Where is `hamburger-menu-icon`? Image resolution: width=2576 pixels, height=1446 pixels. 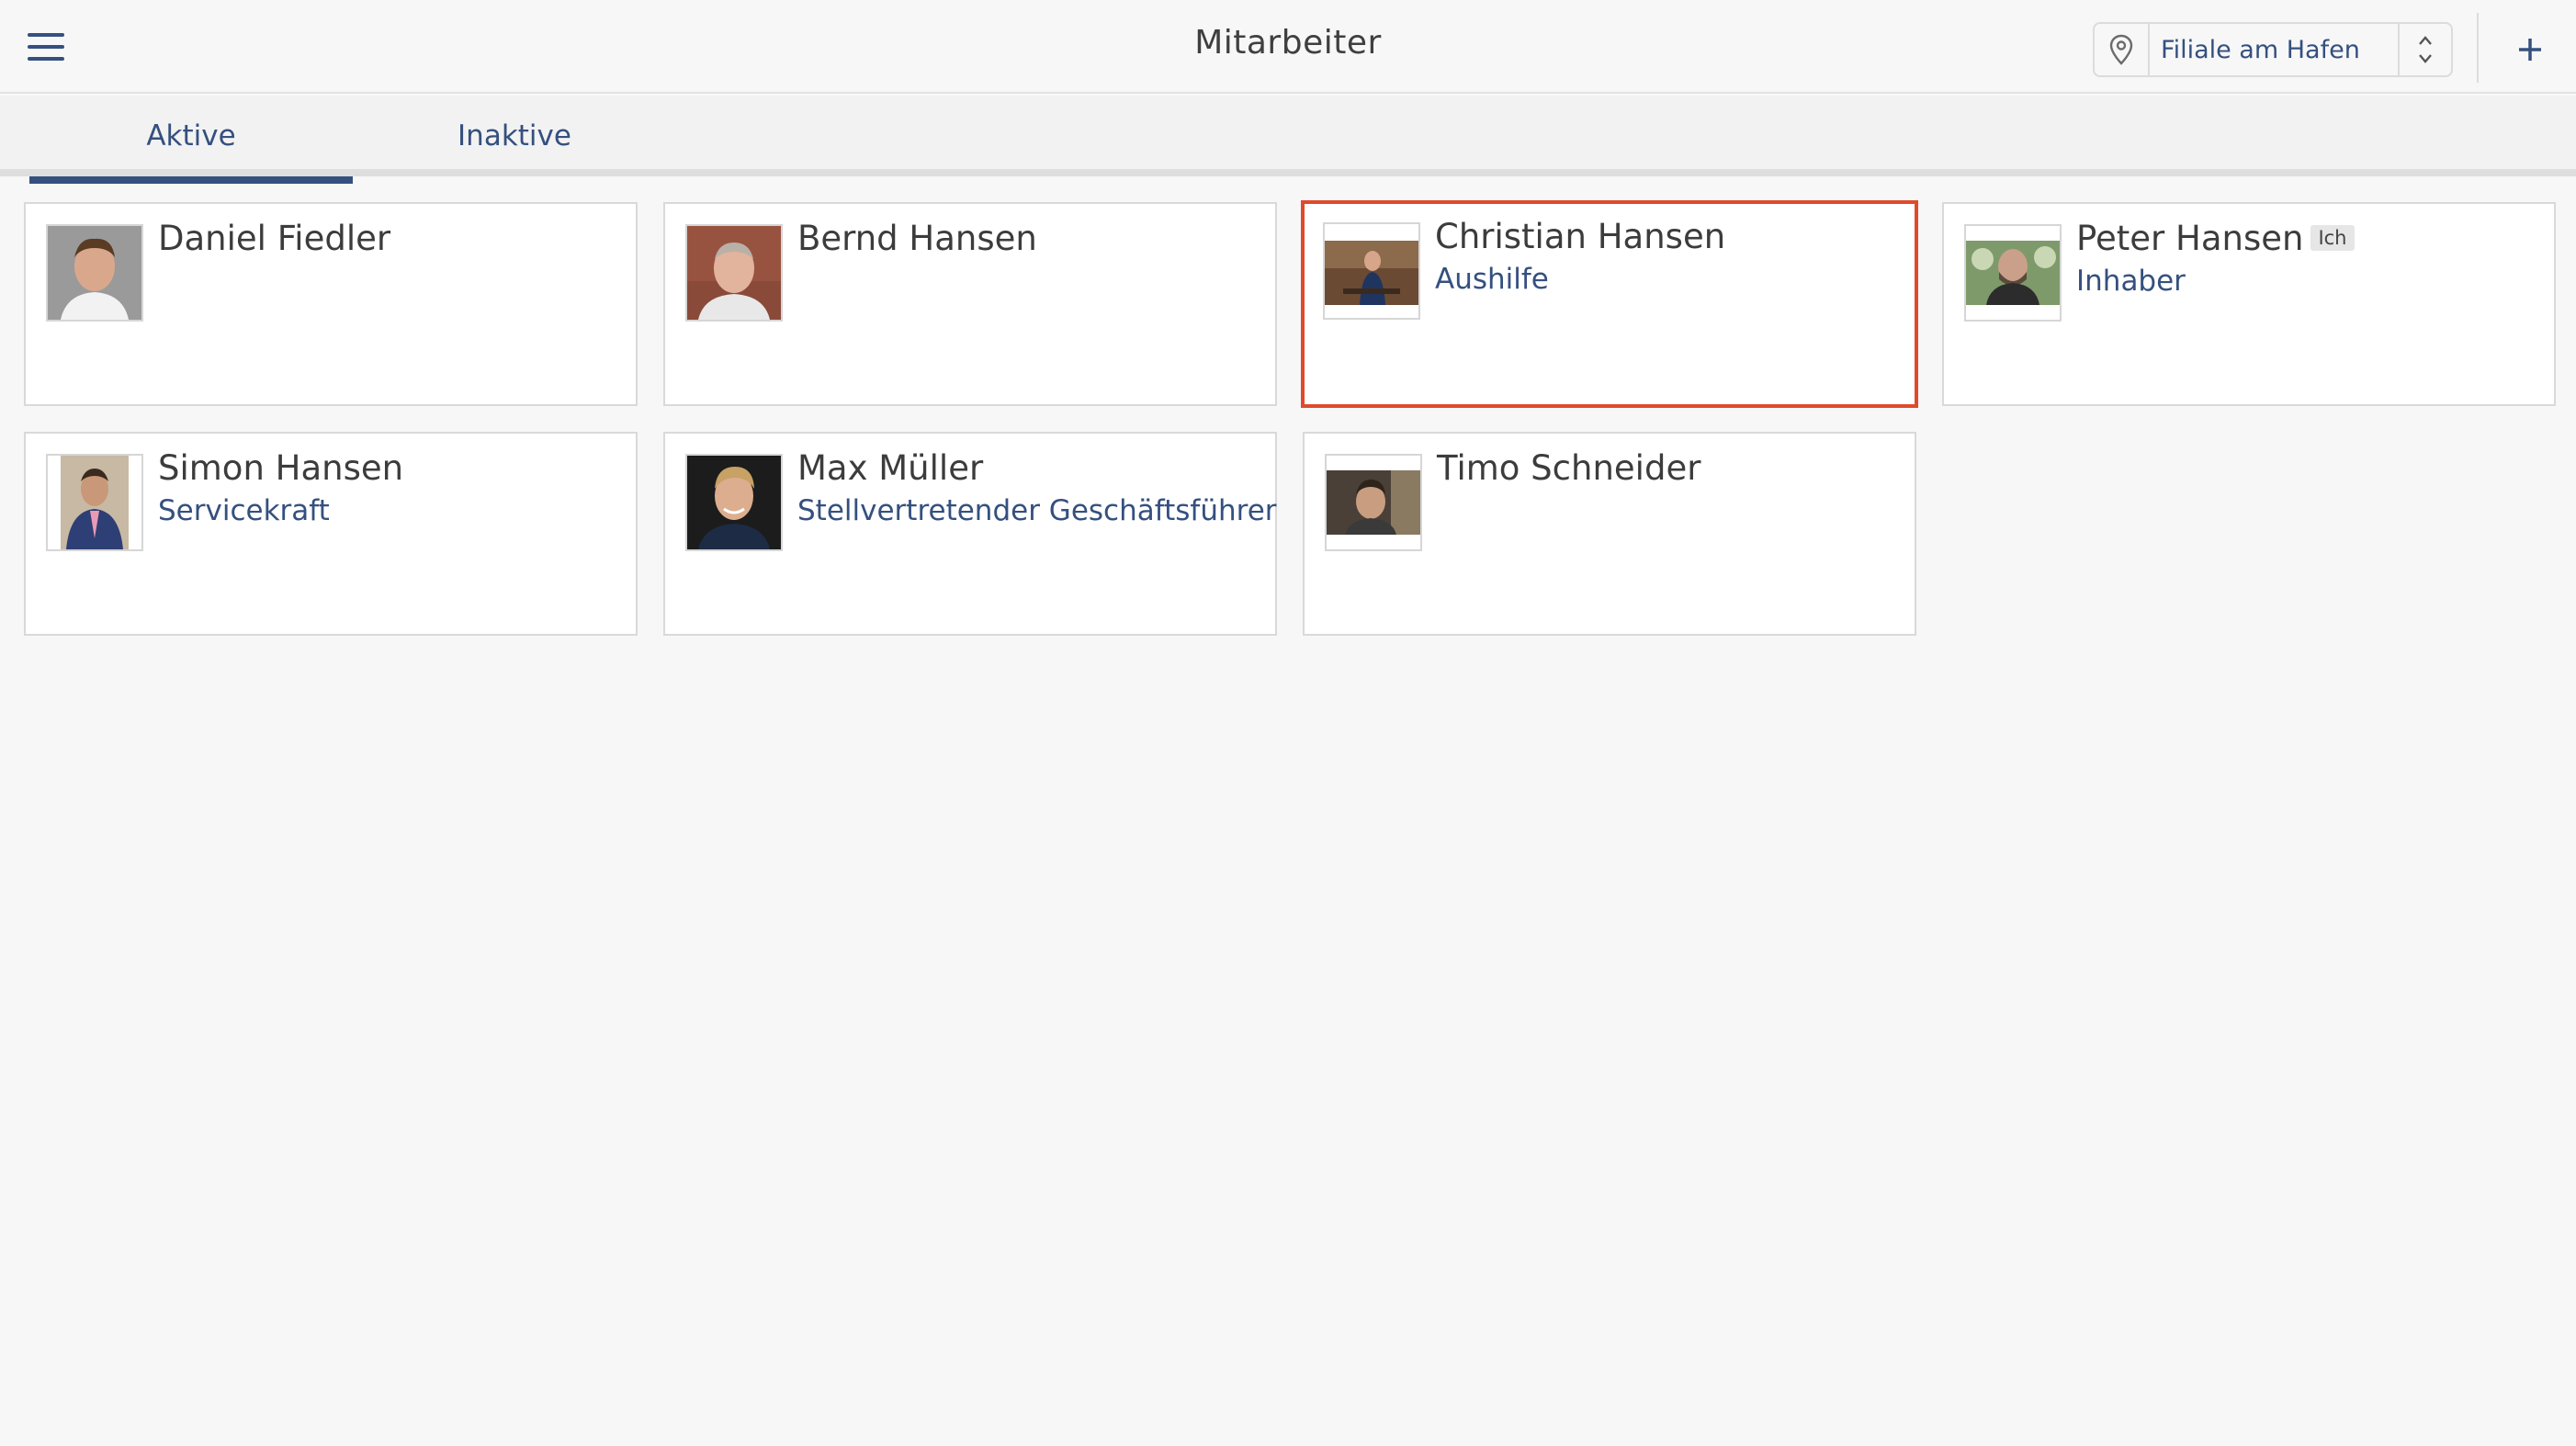 hamburger-menu-icon is located at coordinates (46, 47).